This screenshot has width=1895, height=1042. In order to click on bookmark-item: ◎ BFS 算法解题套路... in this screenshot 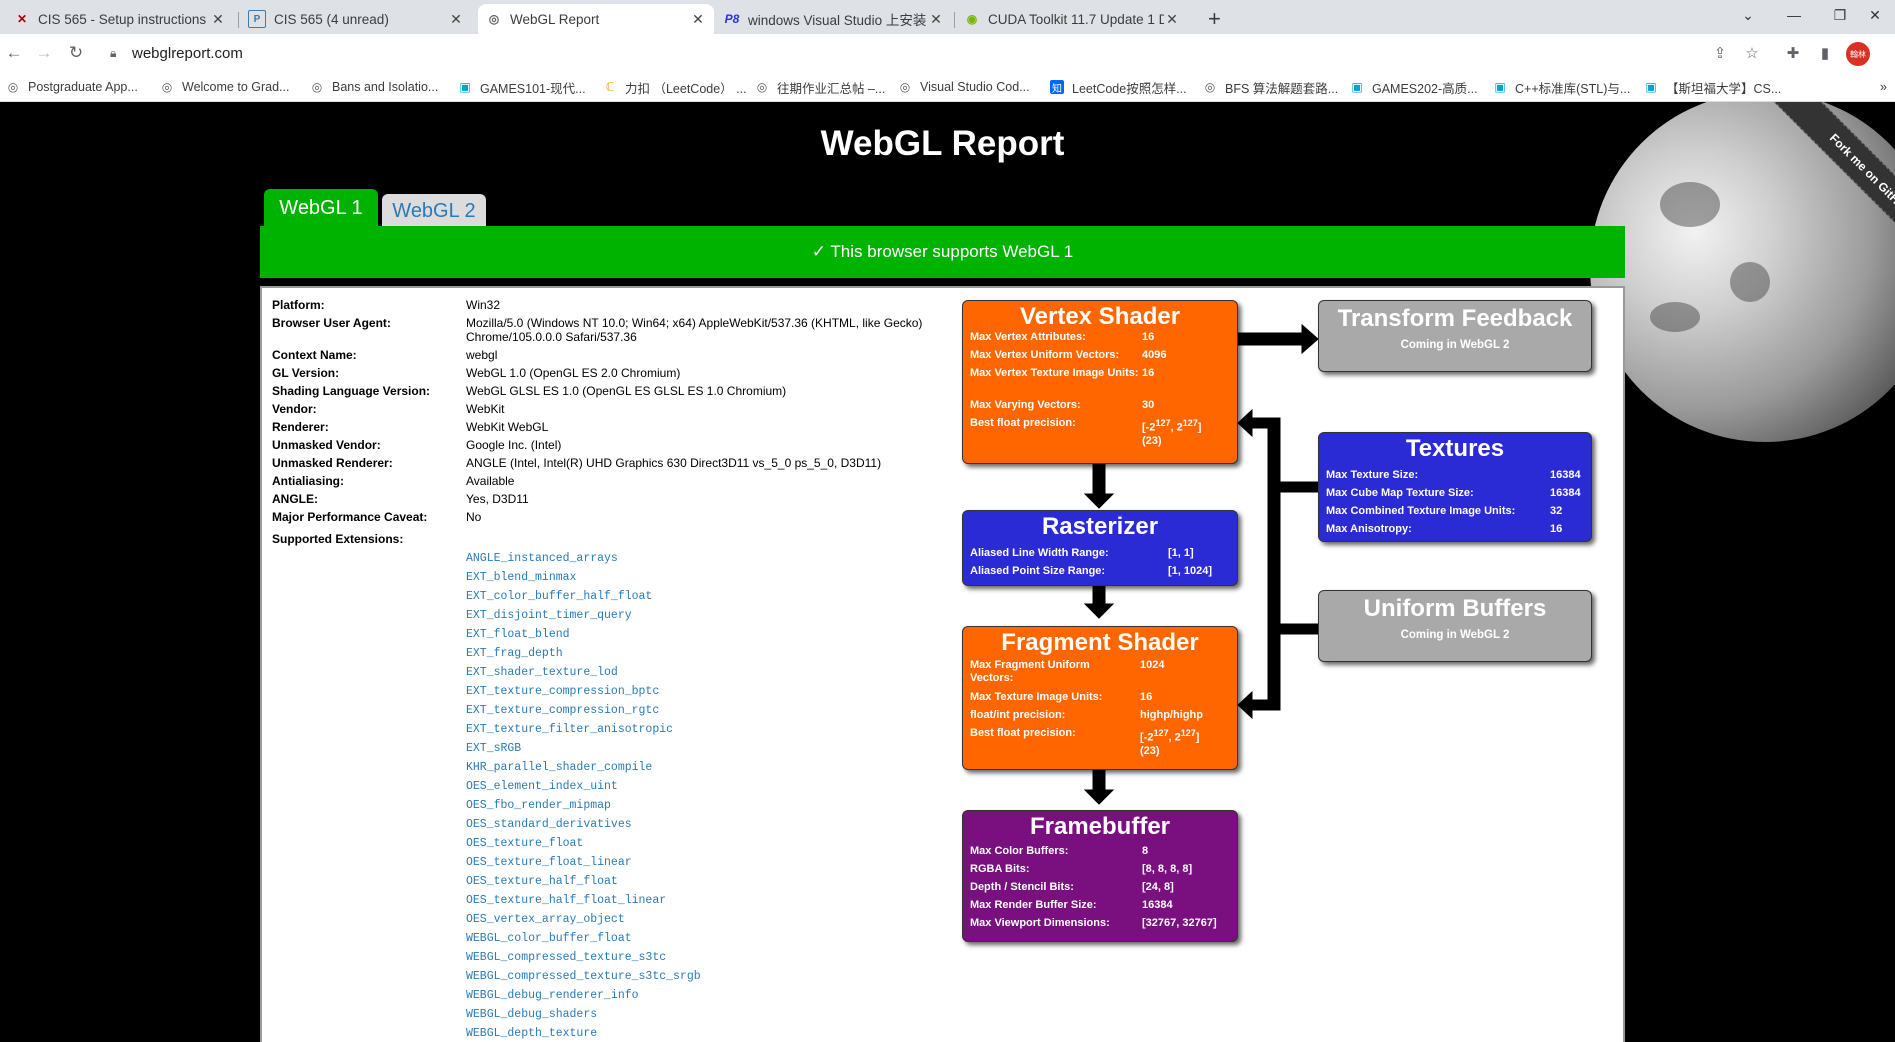, I will do `click(1270, 87)`.